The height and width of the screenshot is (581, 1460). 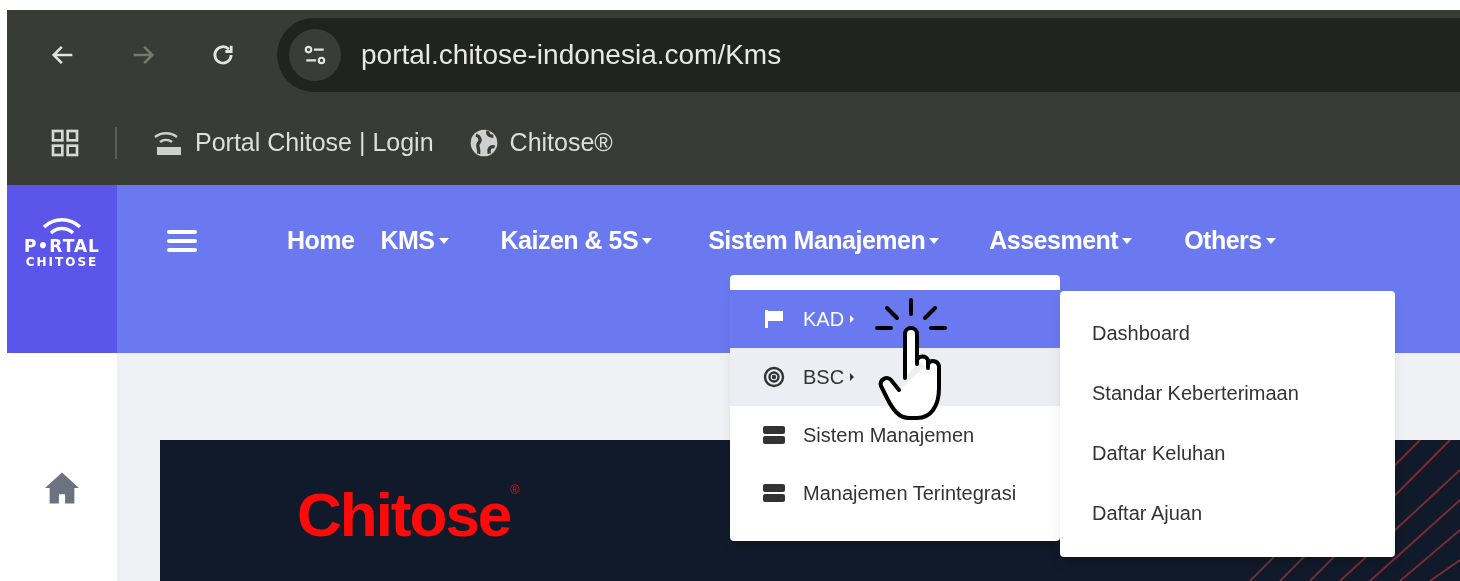 I want to click on home-icon, so click(x=62, y=488).